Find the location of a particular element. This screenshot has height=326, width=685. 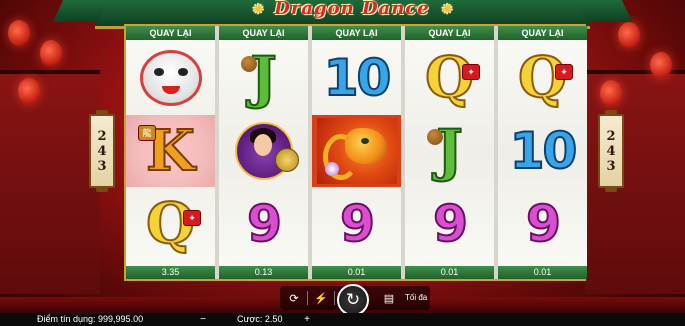

reel-1: QUAY LẠI K 龍 Q ✦ 3.35 is located at coordinates (170, 152).